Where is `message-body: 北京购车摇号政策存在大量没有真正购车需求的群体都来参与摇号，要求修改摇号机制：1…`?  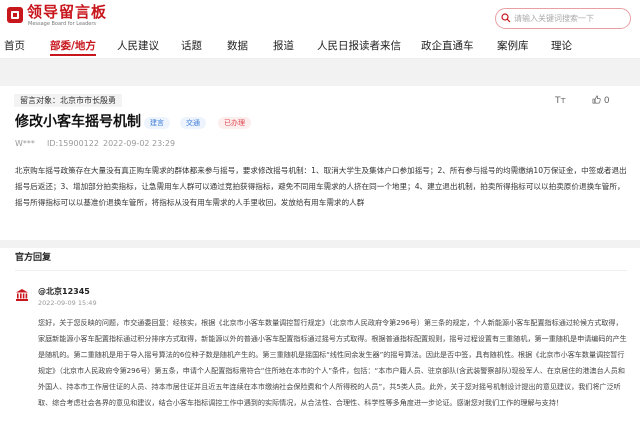 message-body: 北京购车摇号政策存在大量没有真正购车需求的群体都来参与摇号，要求修改摇号机制：1… is located at coordinates (321, 186).